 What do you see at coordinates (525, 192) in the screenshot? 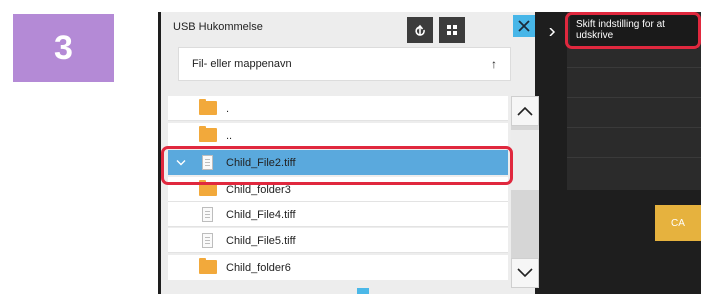
I see `list-scrollbar` at bounding box center [525, 192].